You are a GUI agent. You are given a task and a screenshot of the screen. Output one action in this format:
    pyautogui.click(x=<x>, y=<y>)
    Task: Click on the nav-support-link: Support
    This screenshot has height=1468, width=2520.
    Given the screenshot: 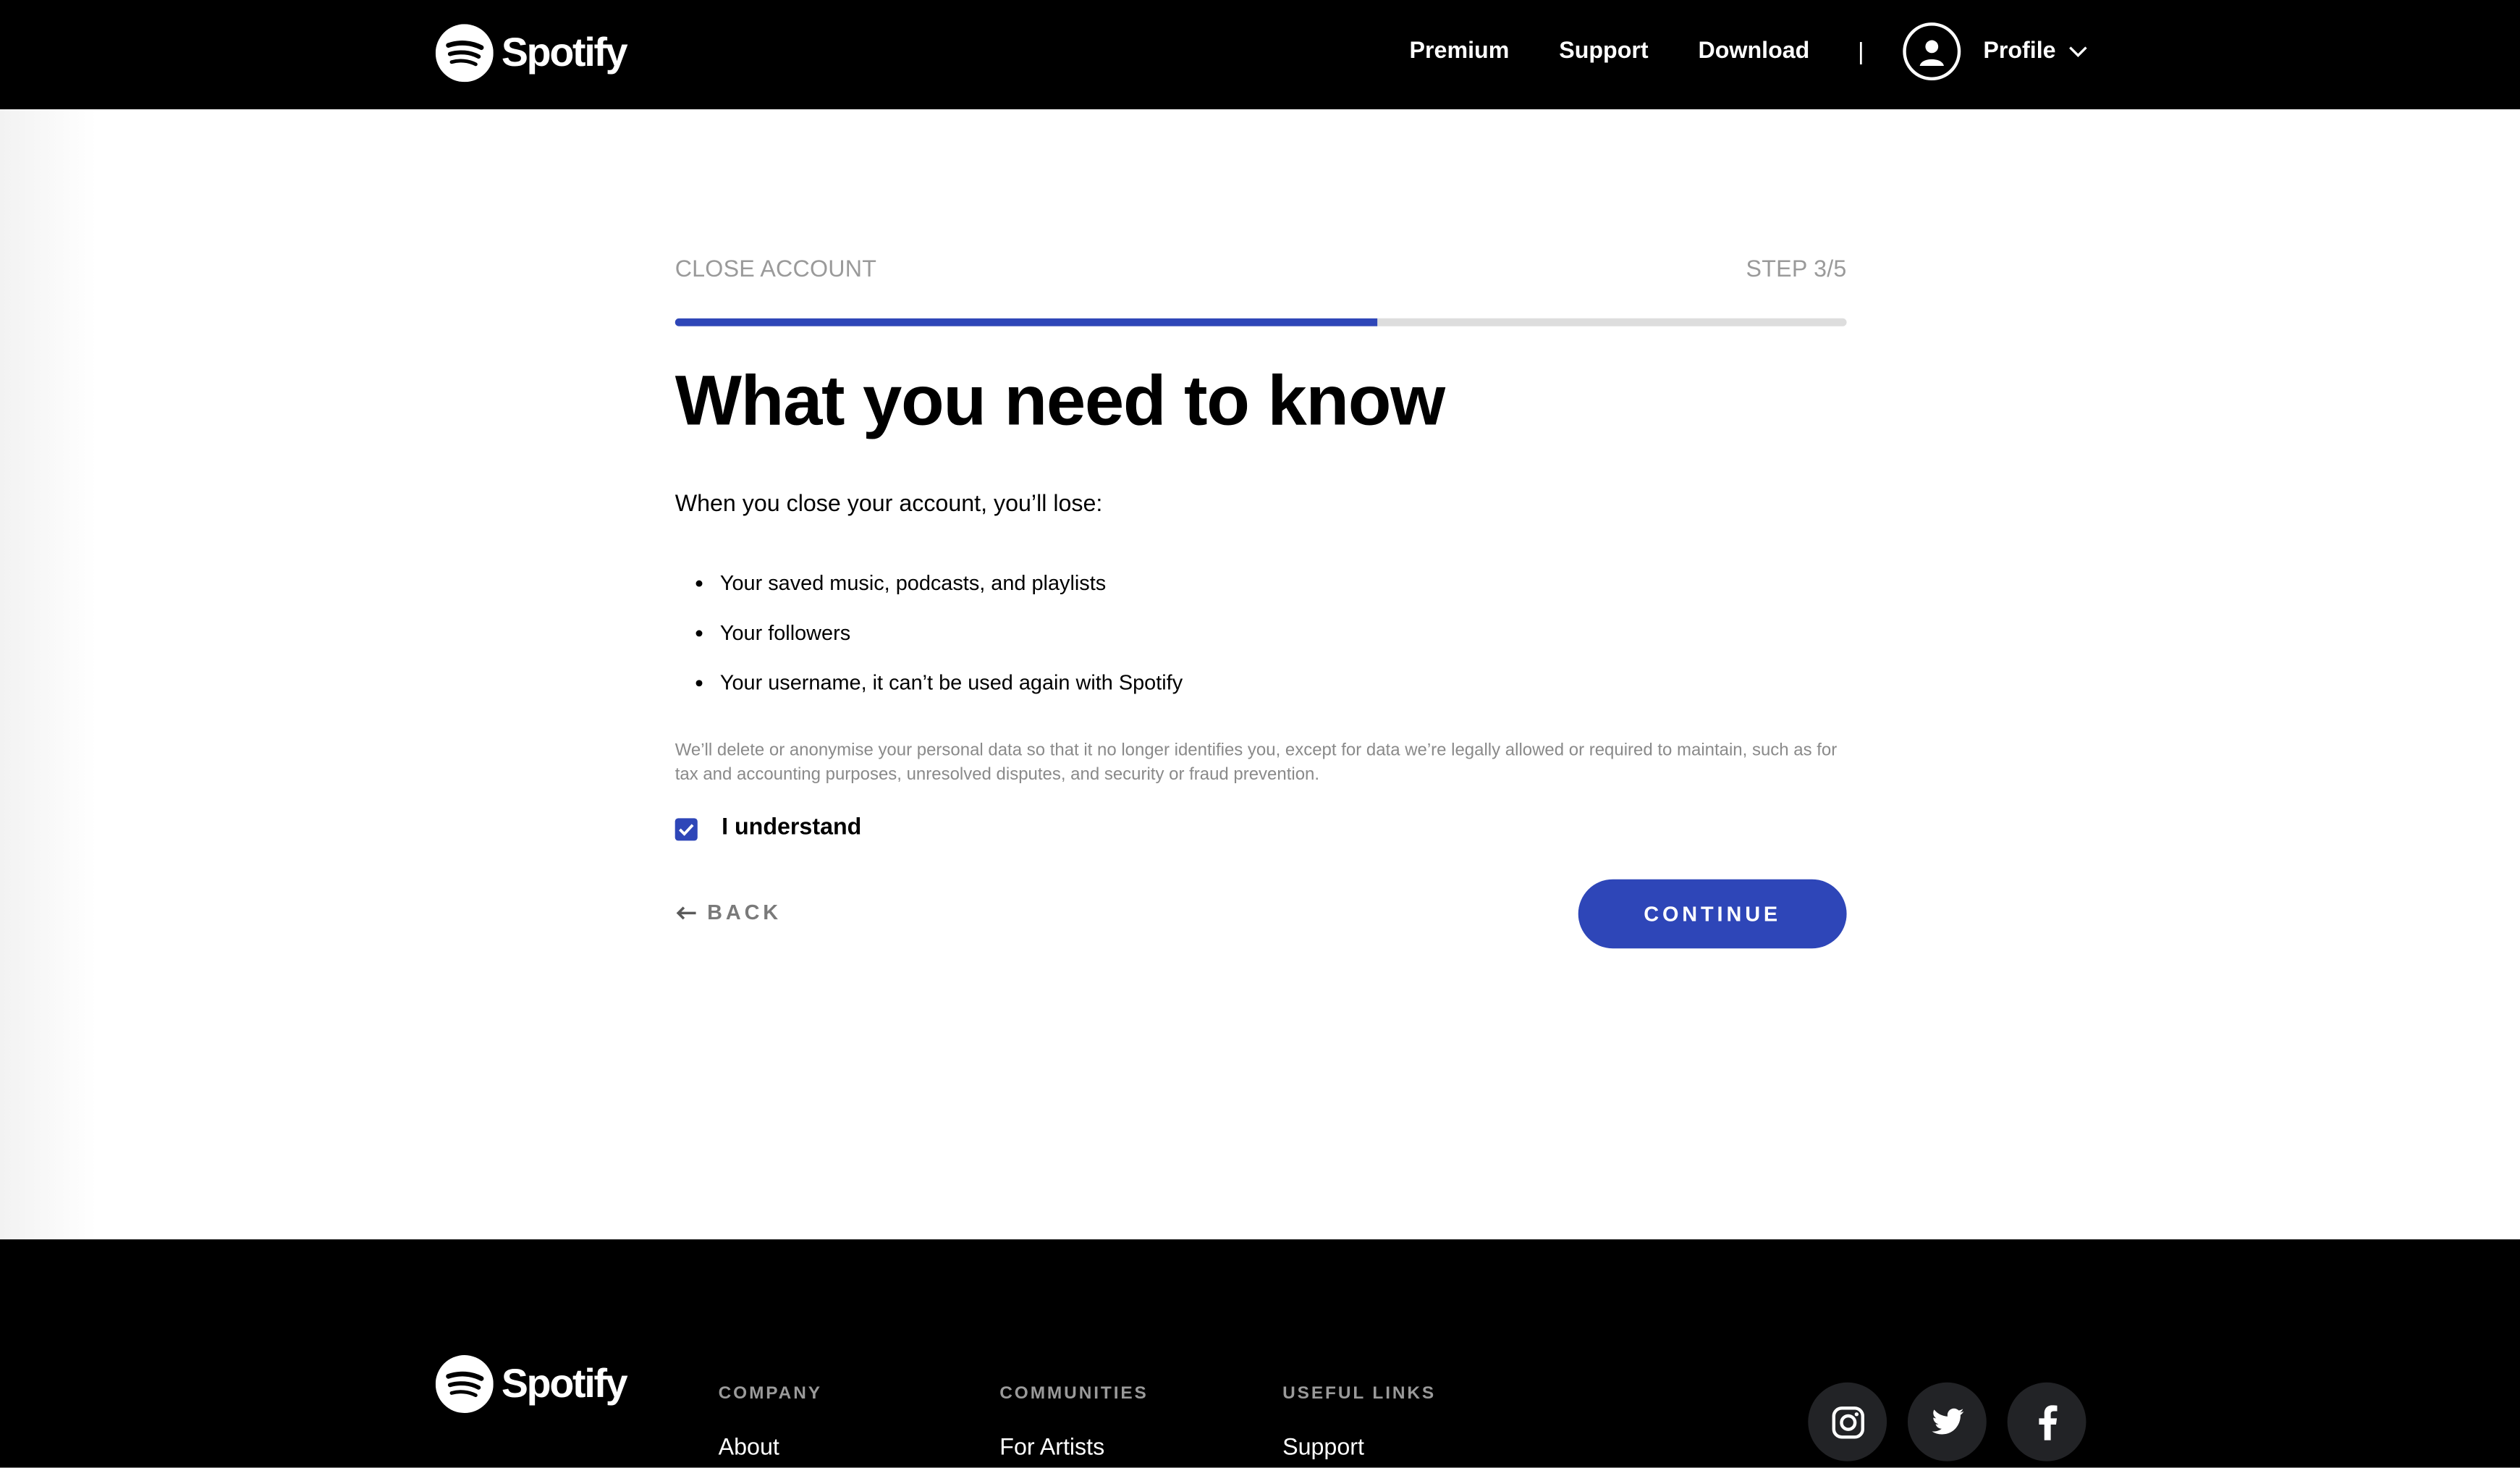 What is the action you would take?
    pyautogui.click(x=1603, y=51)
    